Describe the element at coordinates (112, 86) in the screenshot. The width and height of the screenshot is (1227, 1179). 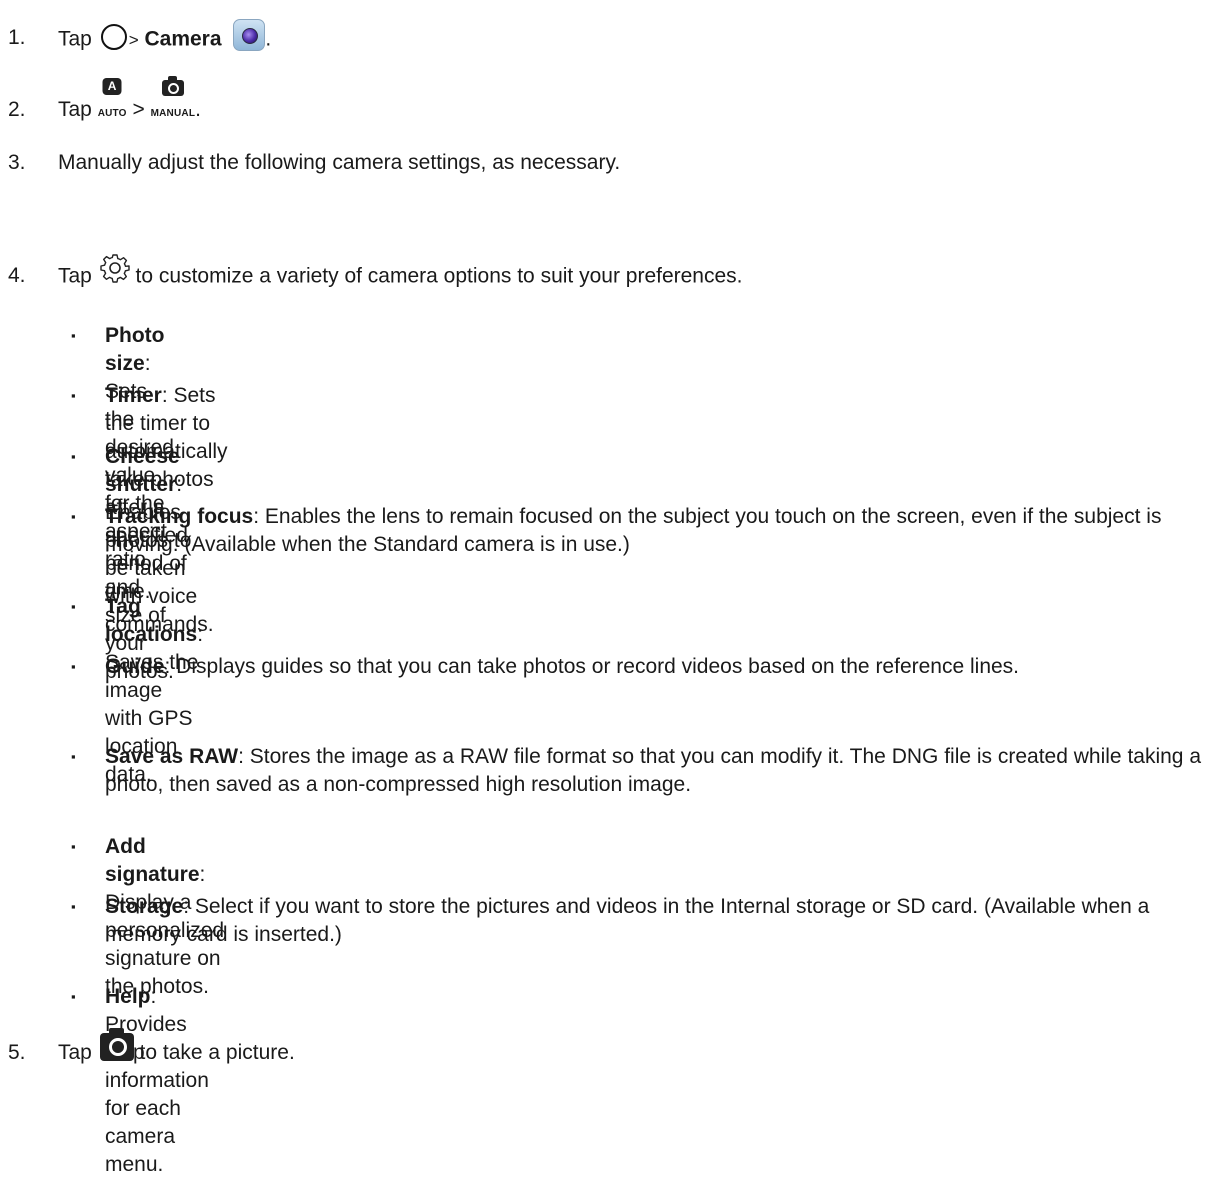
I see `auto-mode-icon: A` at that location.